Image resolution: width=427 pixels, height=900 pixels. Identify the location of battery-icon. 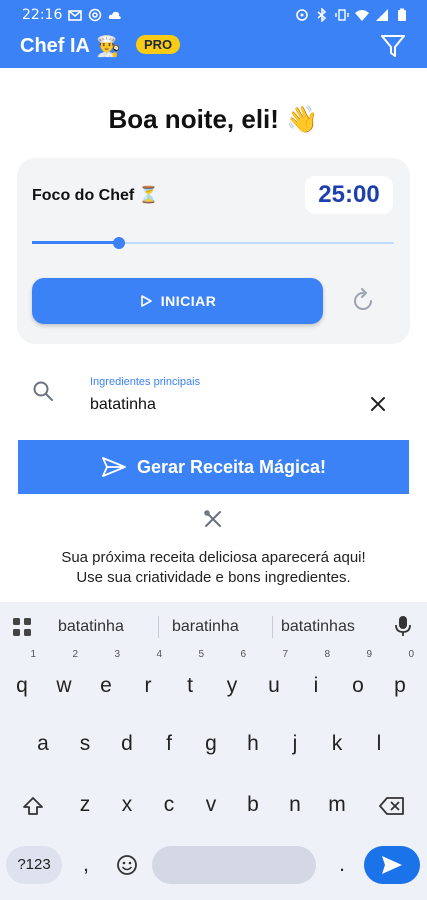
(402, 14).